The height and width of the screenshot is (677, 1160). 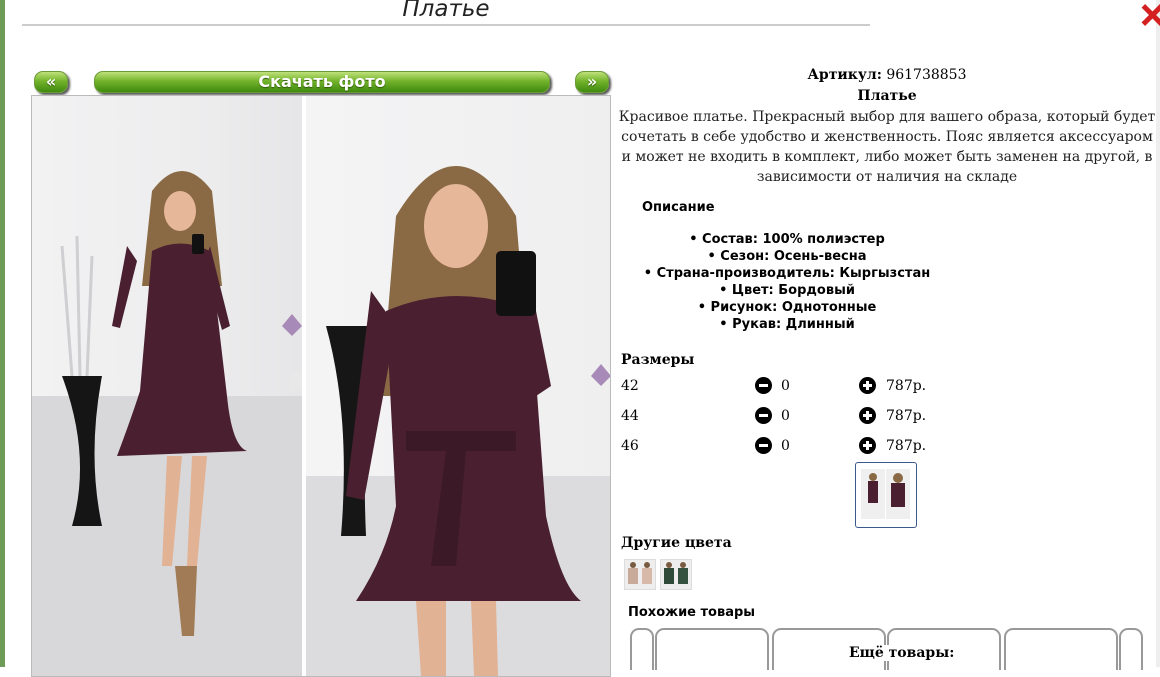 What do you see at coordinates (2, 333) in the screenshot?
I see `left-edge-strip` at bounding box center [2, 333].